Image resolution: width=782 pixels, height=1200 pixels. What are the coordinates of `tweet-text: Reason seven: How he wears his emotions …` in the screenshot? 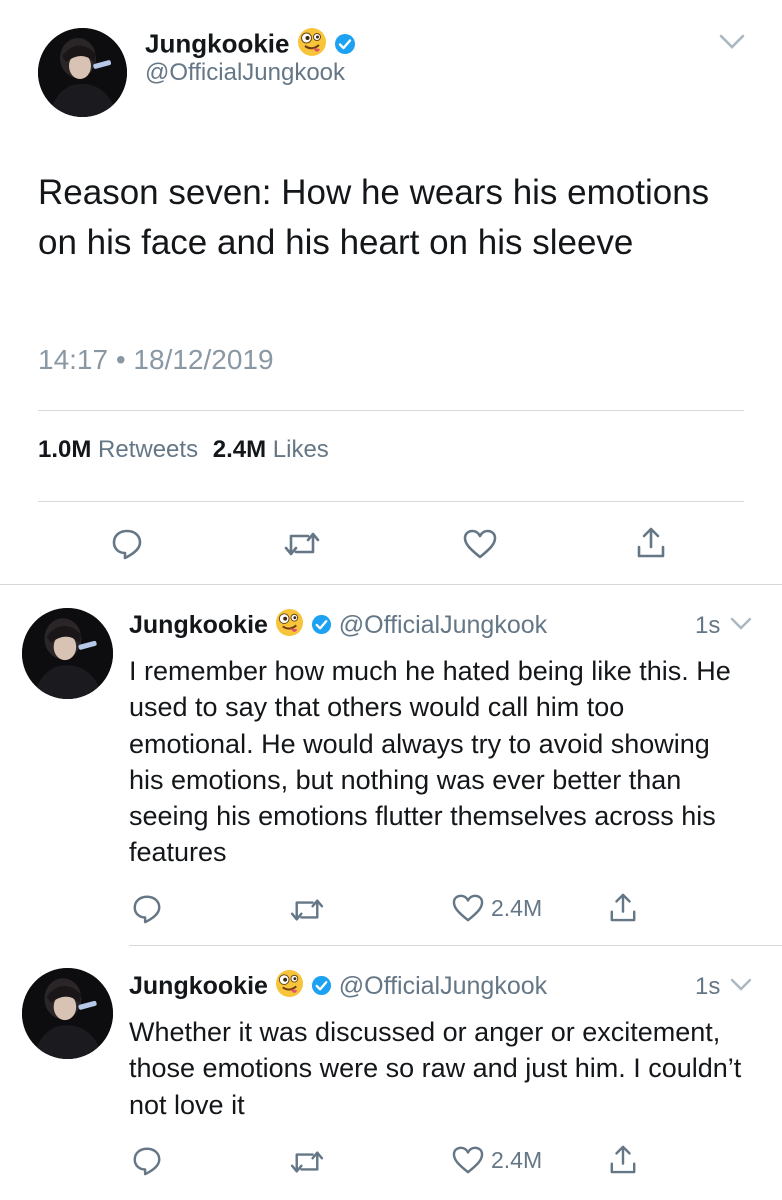 It's located at (374, 217).